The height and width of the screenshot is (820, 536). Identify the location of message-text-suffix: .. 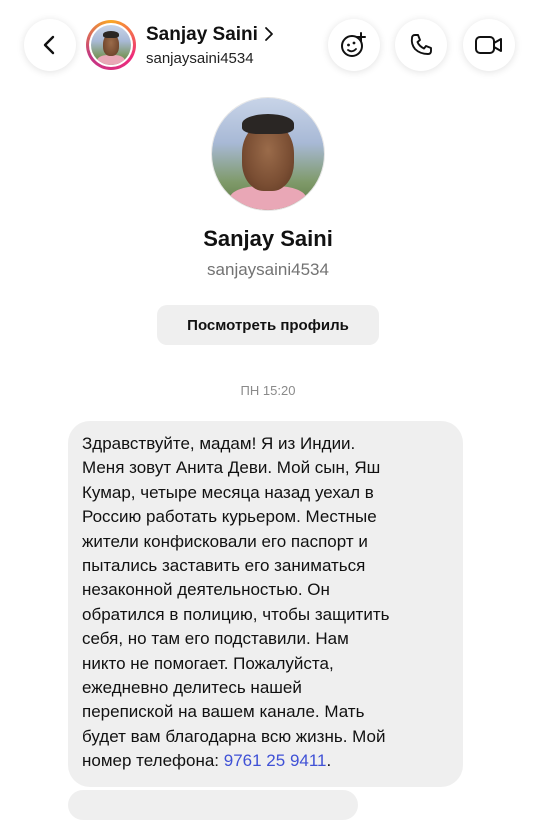
(329, 761).